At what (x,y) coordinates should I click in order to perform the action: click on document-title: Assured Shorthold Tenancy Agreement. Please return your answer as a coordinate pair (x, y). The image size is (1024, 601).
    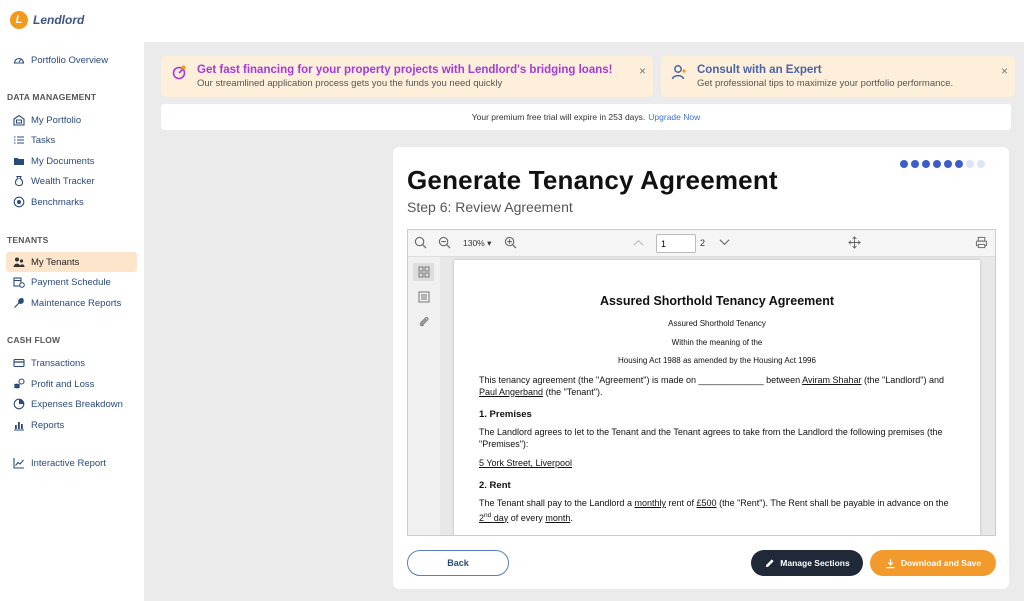
    Looking at the image, I should click on (717, 301).